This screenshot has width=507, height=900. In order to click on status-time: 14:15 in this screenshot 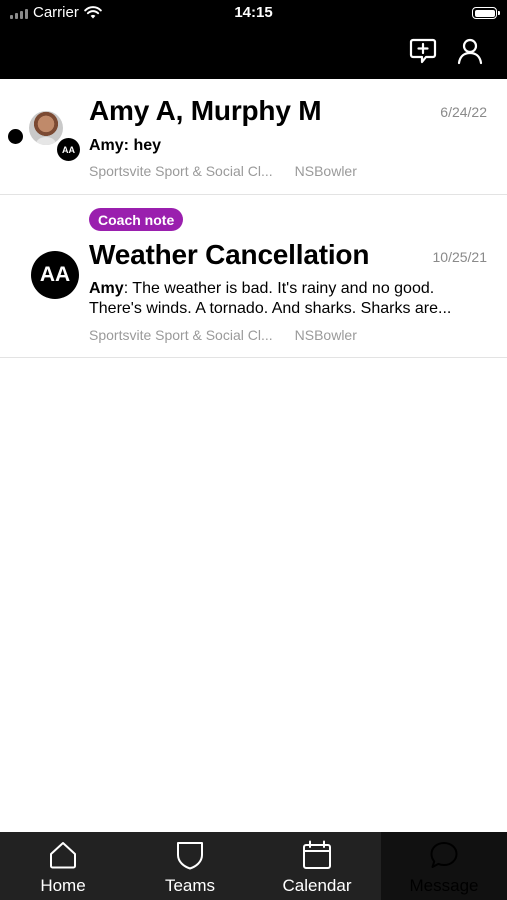, I will do `click(253, 12)`.